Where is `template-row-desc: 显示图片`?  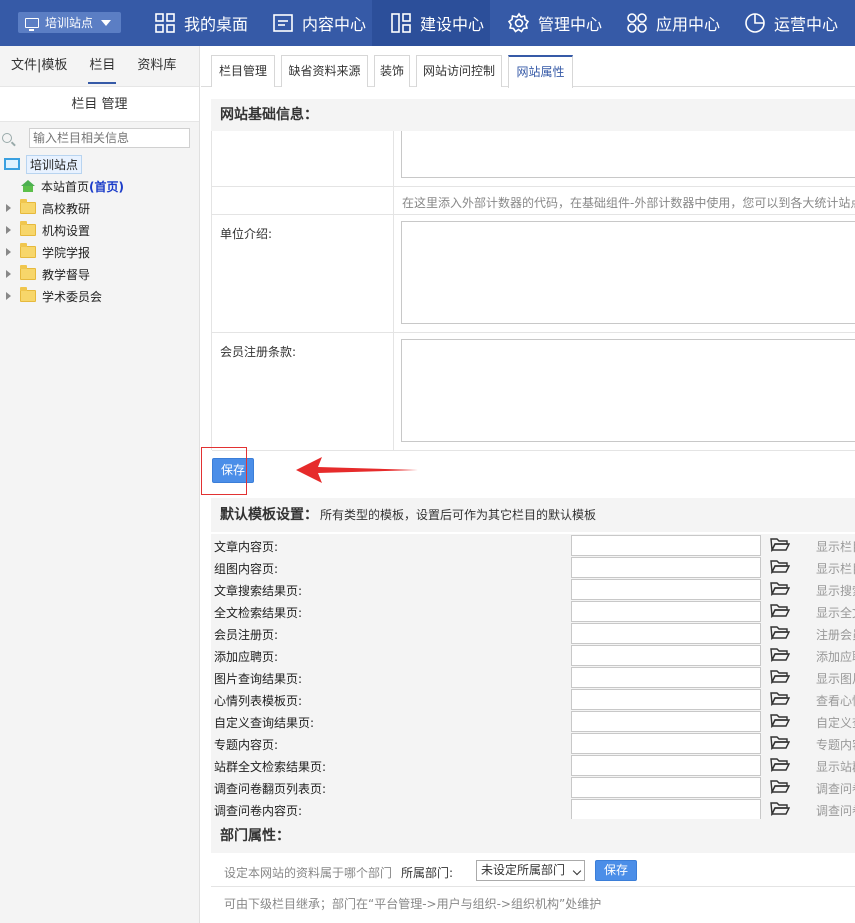 template-row-desc: 显示图片 is located at coordinates (835, 679).